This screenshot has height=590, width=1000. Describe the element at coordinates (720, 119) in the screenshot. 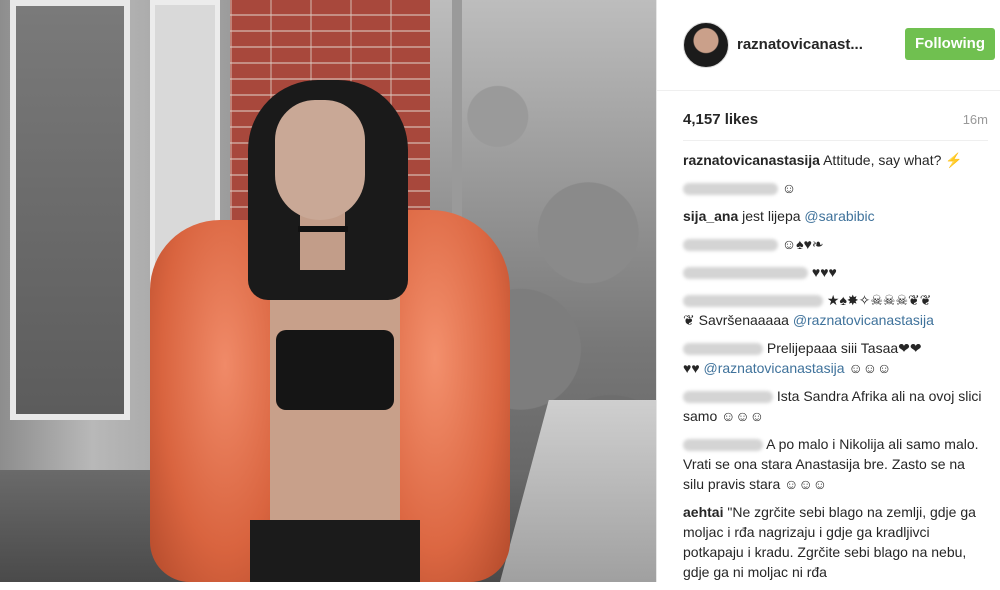

I see `likes-count: 4,157 likes` at that location.